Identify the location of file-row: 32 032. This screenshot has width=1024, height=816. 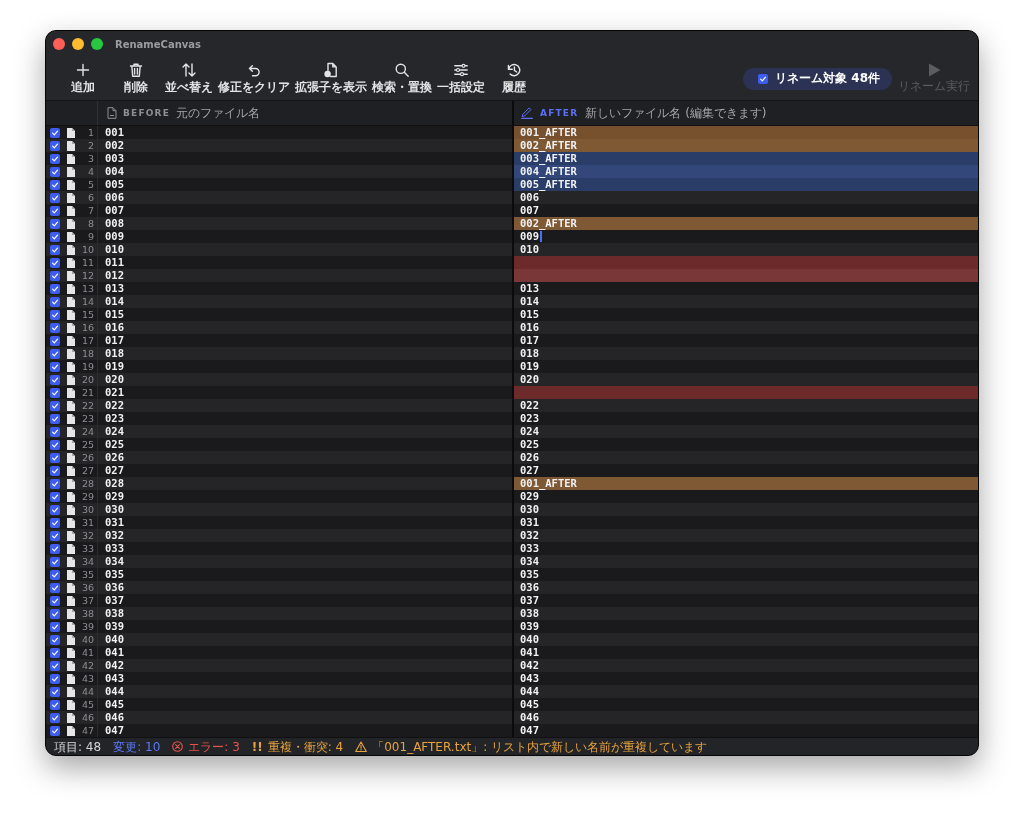
(279, 535).